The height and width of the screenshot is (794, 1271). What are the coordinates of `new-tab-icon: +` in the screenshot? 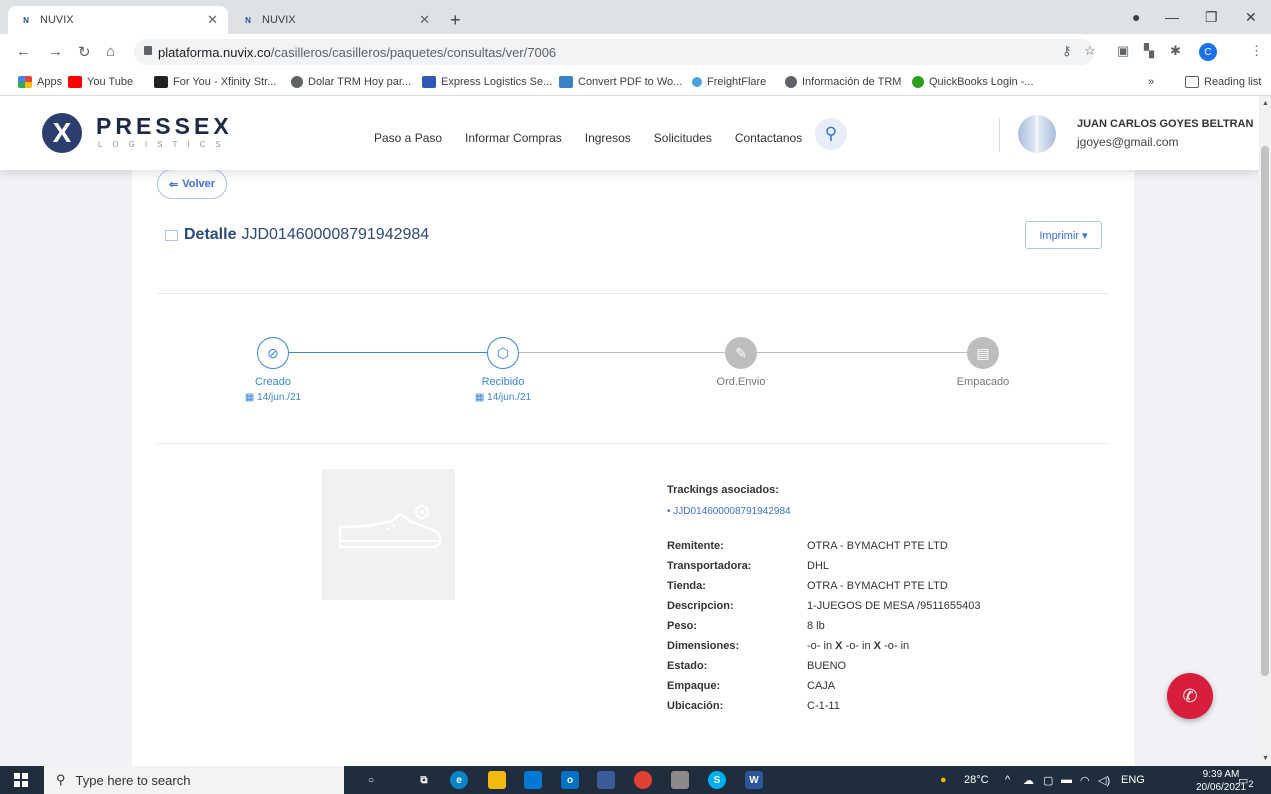 It's located at (455, 20).